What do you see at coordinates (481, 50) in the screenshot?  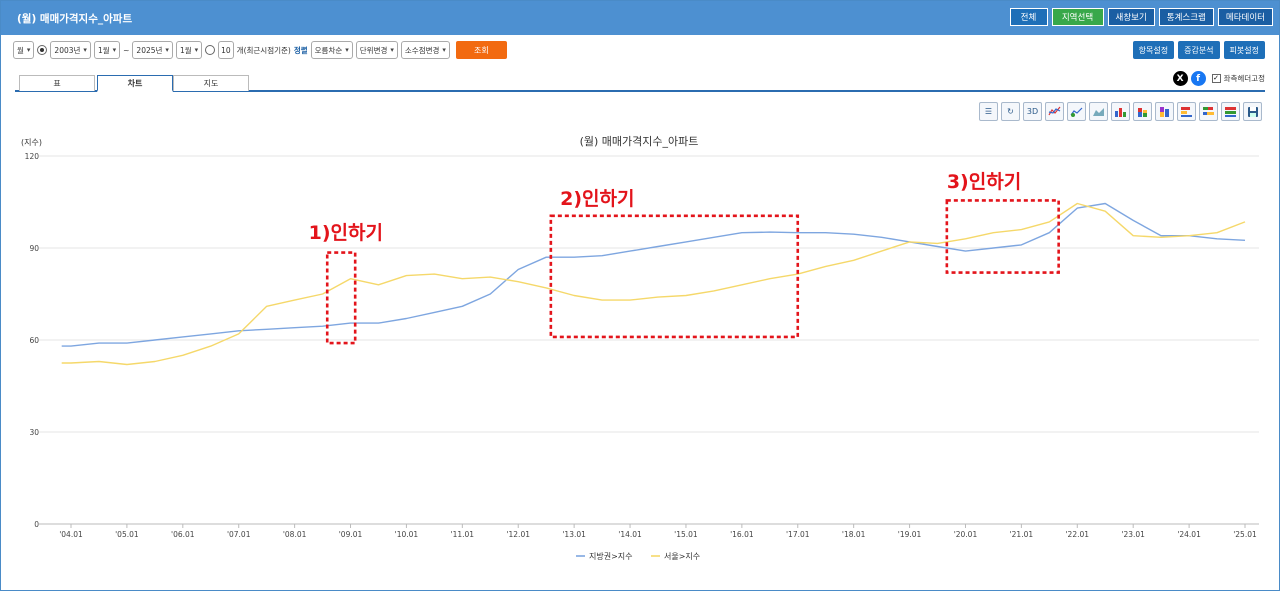 I see `search-button: 조회` at bounding box center [481, 50].